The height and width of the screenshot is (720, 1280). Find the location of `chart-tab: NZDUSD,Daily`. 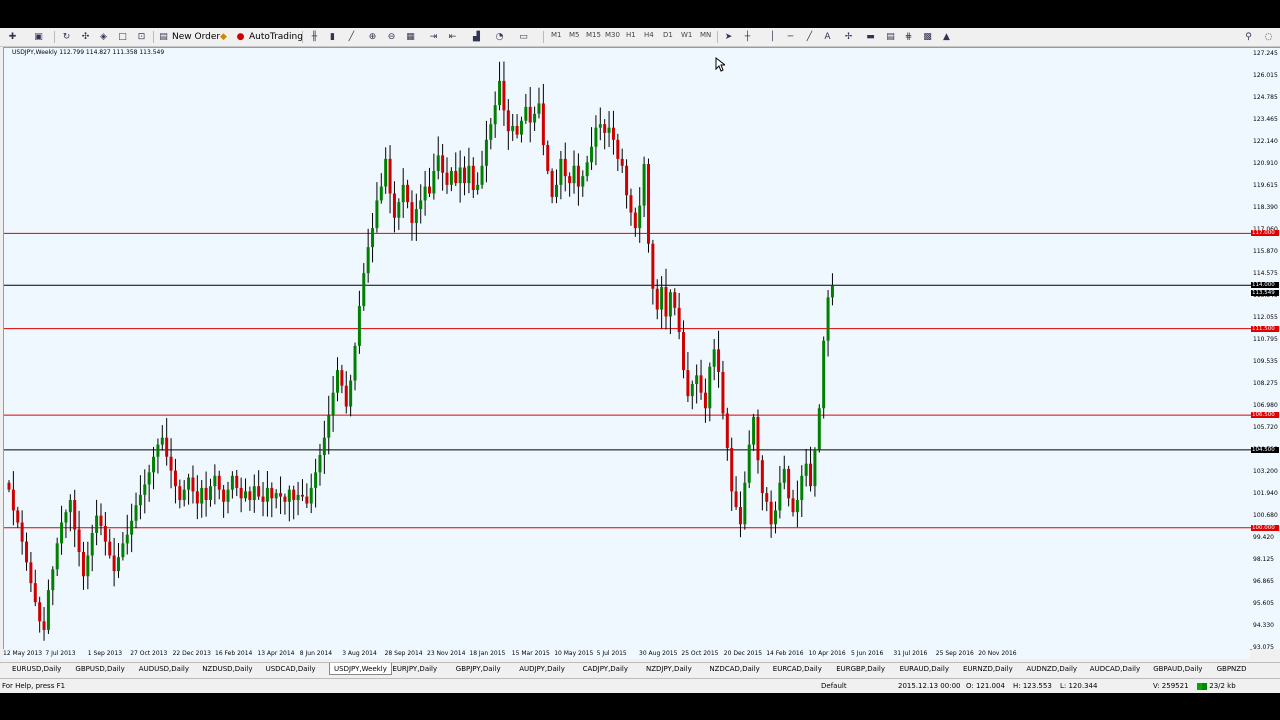

chart-tab: NZDUSD,Daily is located at coordinates (227, 669).